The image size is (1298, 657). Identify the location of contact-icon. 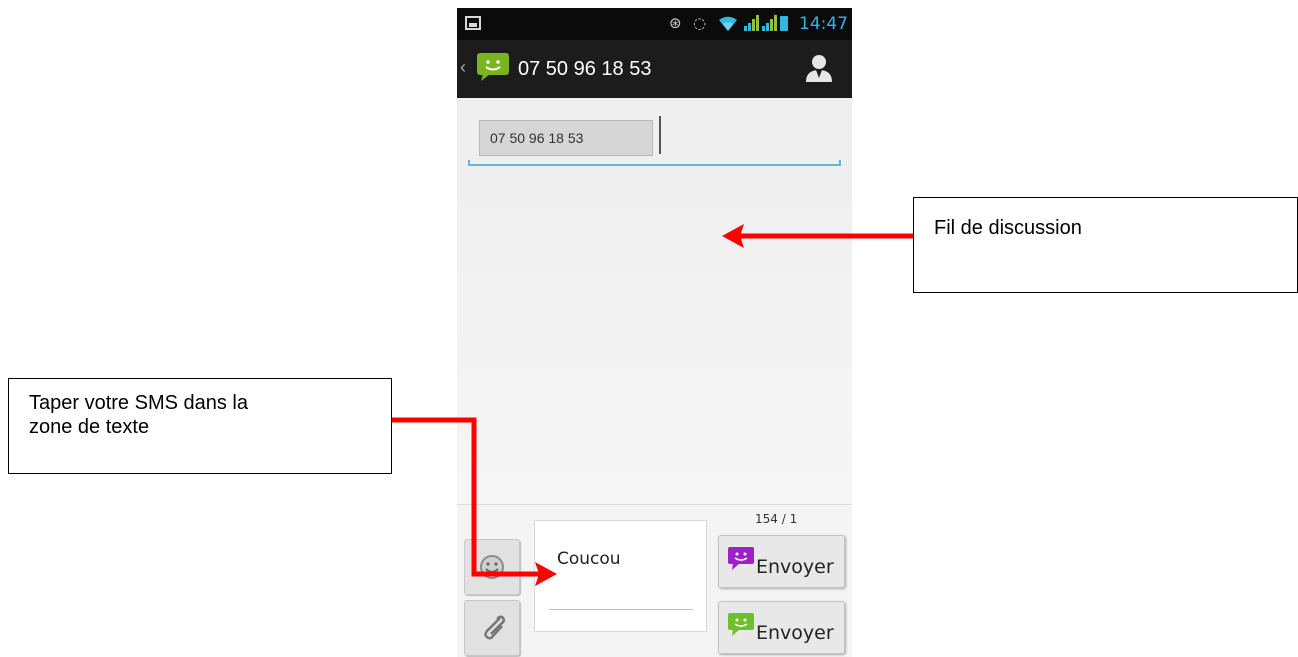
(819, 69).